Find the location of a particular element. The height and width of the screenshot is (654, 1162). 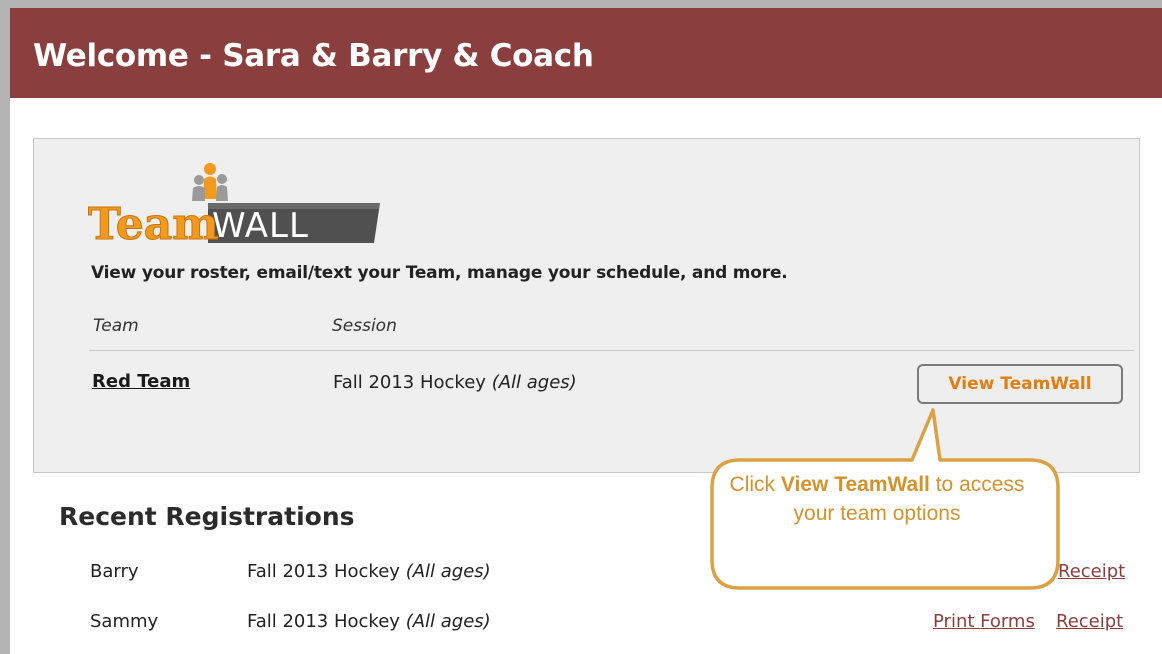

team-session: Fall 2013 Hockey (All ages) is located at coordinates (455, 382).